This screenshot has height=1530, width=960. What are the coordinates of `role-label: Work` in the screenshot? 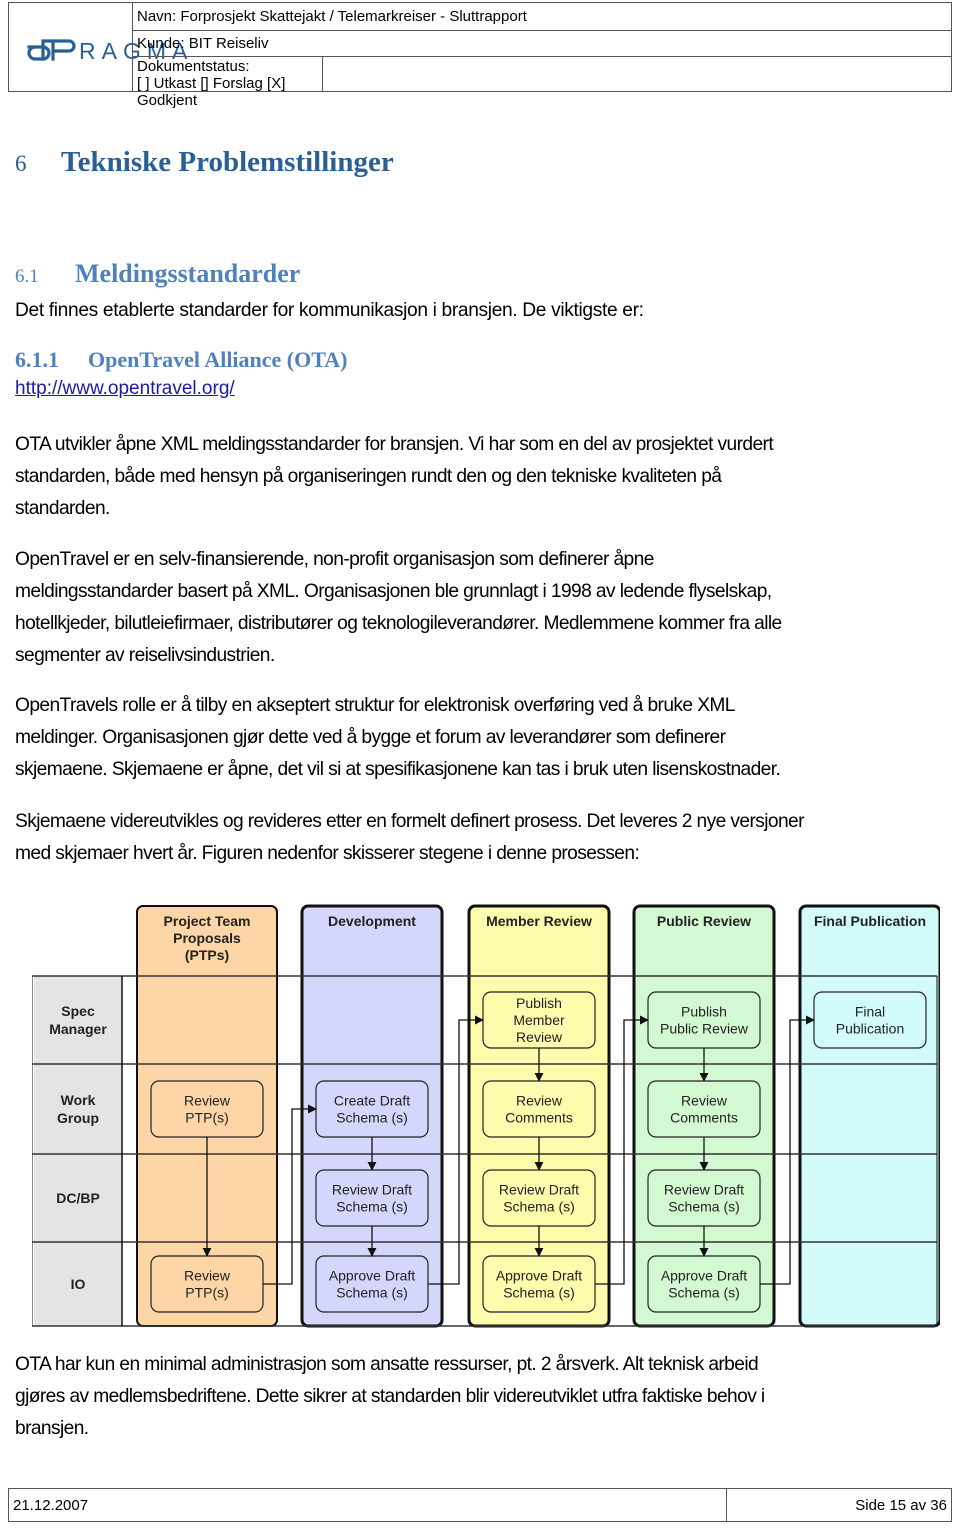 It's located at (78, 1100).